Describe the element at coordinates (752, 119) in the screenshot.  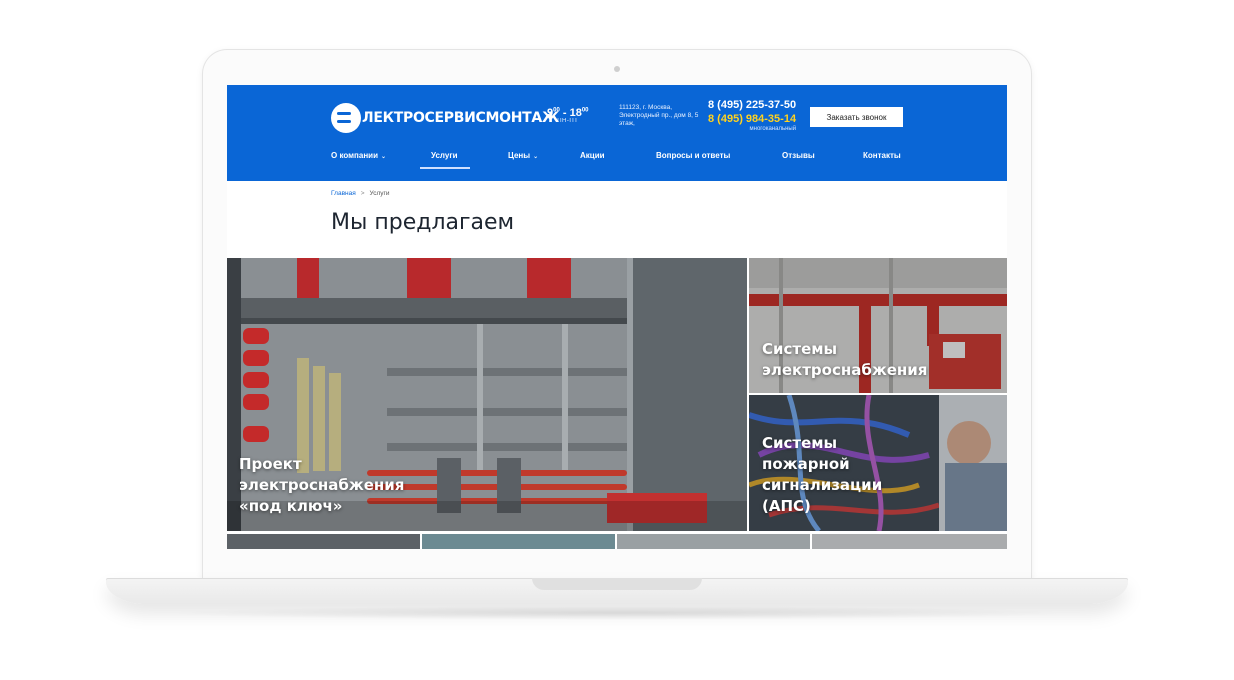
I see `phone-secondary: 8 (495) 984-35-14` at that location.